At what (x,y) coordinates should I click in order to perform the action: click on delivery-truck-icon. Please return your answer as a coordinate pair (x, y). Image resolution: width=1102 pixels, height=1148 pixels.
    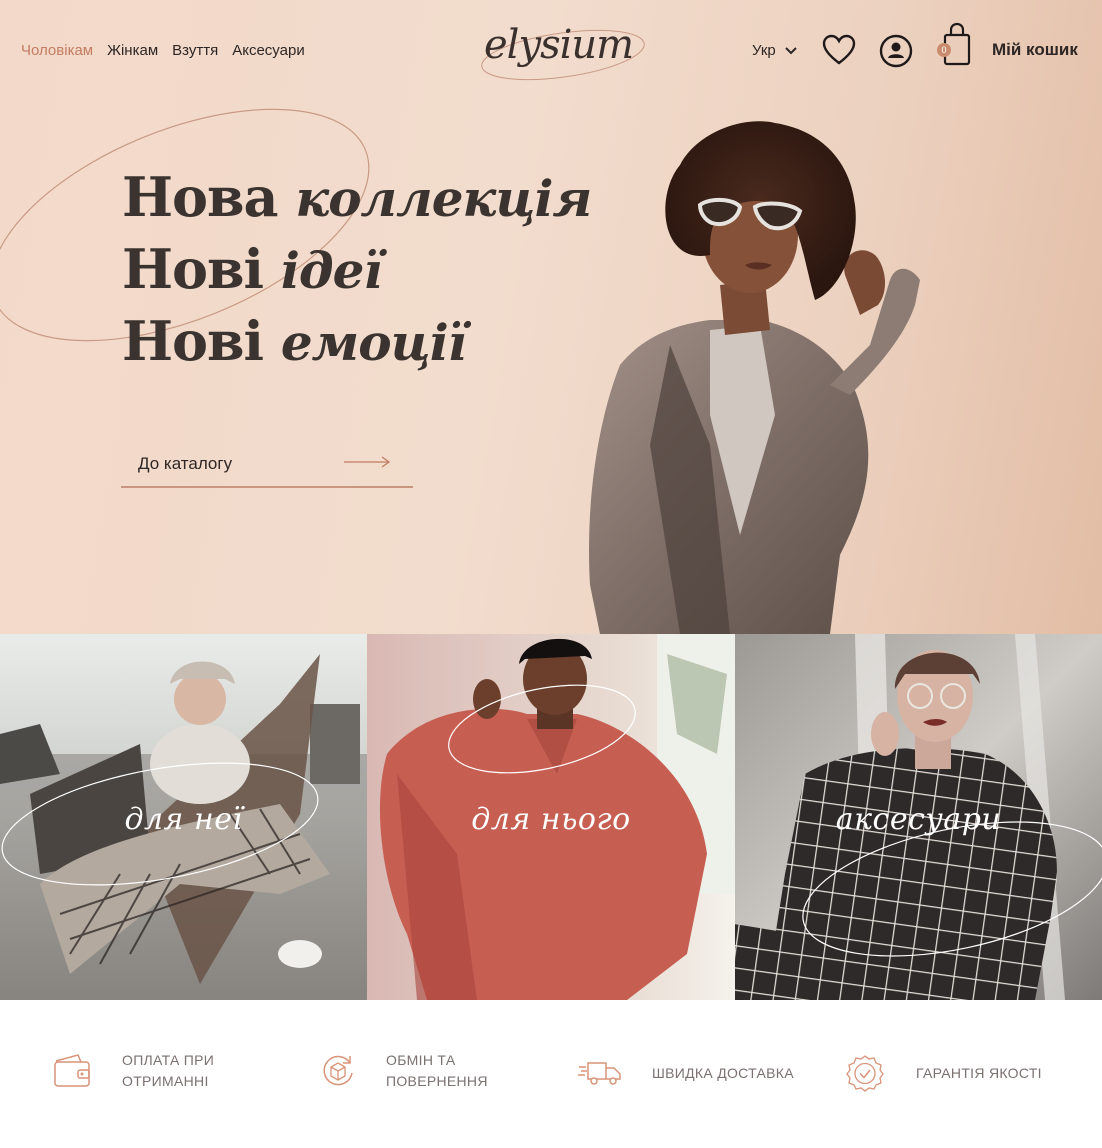
    Looking at the image, I should click on (599, 1073).